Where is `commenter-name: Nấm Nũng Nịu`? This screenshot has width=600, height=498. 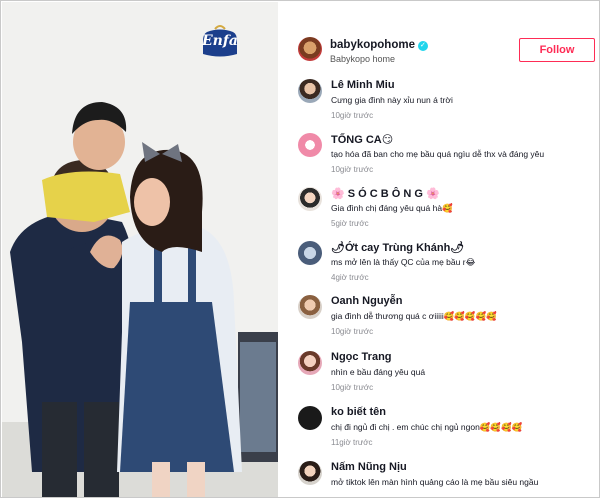 commenter-name: Nấm Nũng Nịu is located at coordinates (369, 467).